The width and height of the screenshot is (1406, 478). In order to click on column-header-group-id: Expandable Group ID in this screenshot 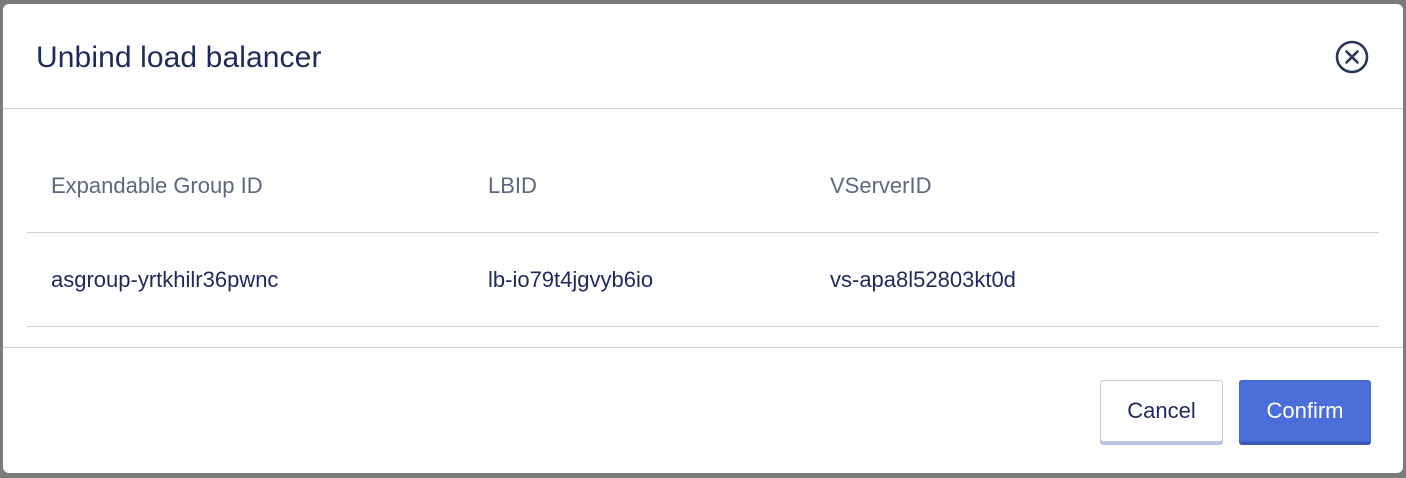, I will do `click(157, 185)`.